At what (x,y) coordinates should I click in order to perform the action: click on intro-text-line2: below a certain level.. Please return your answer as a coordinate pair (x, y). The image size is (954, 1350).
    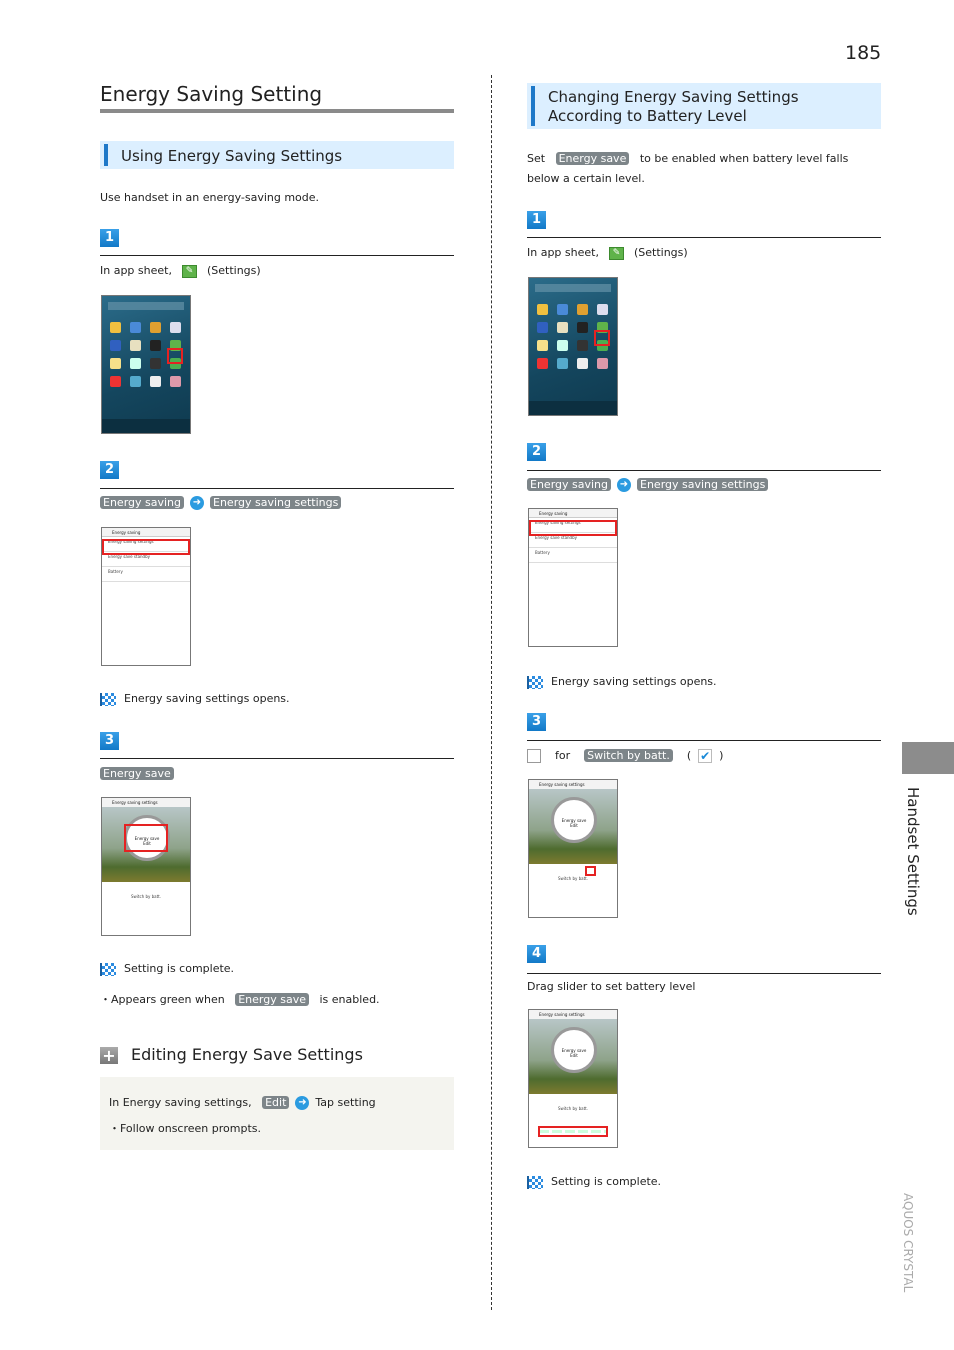
    Looking at the image, I should click on (586, 178).